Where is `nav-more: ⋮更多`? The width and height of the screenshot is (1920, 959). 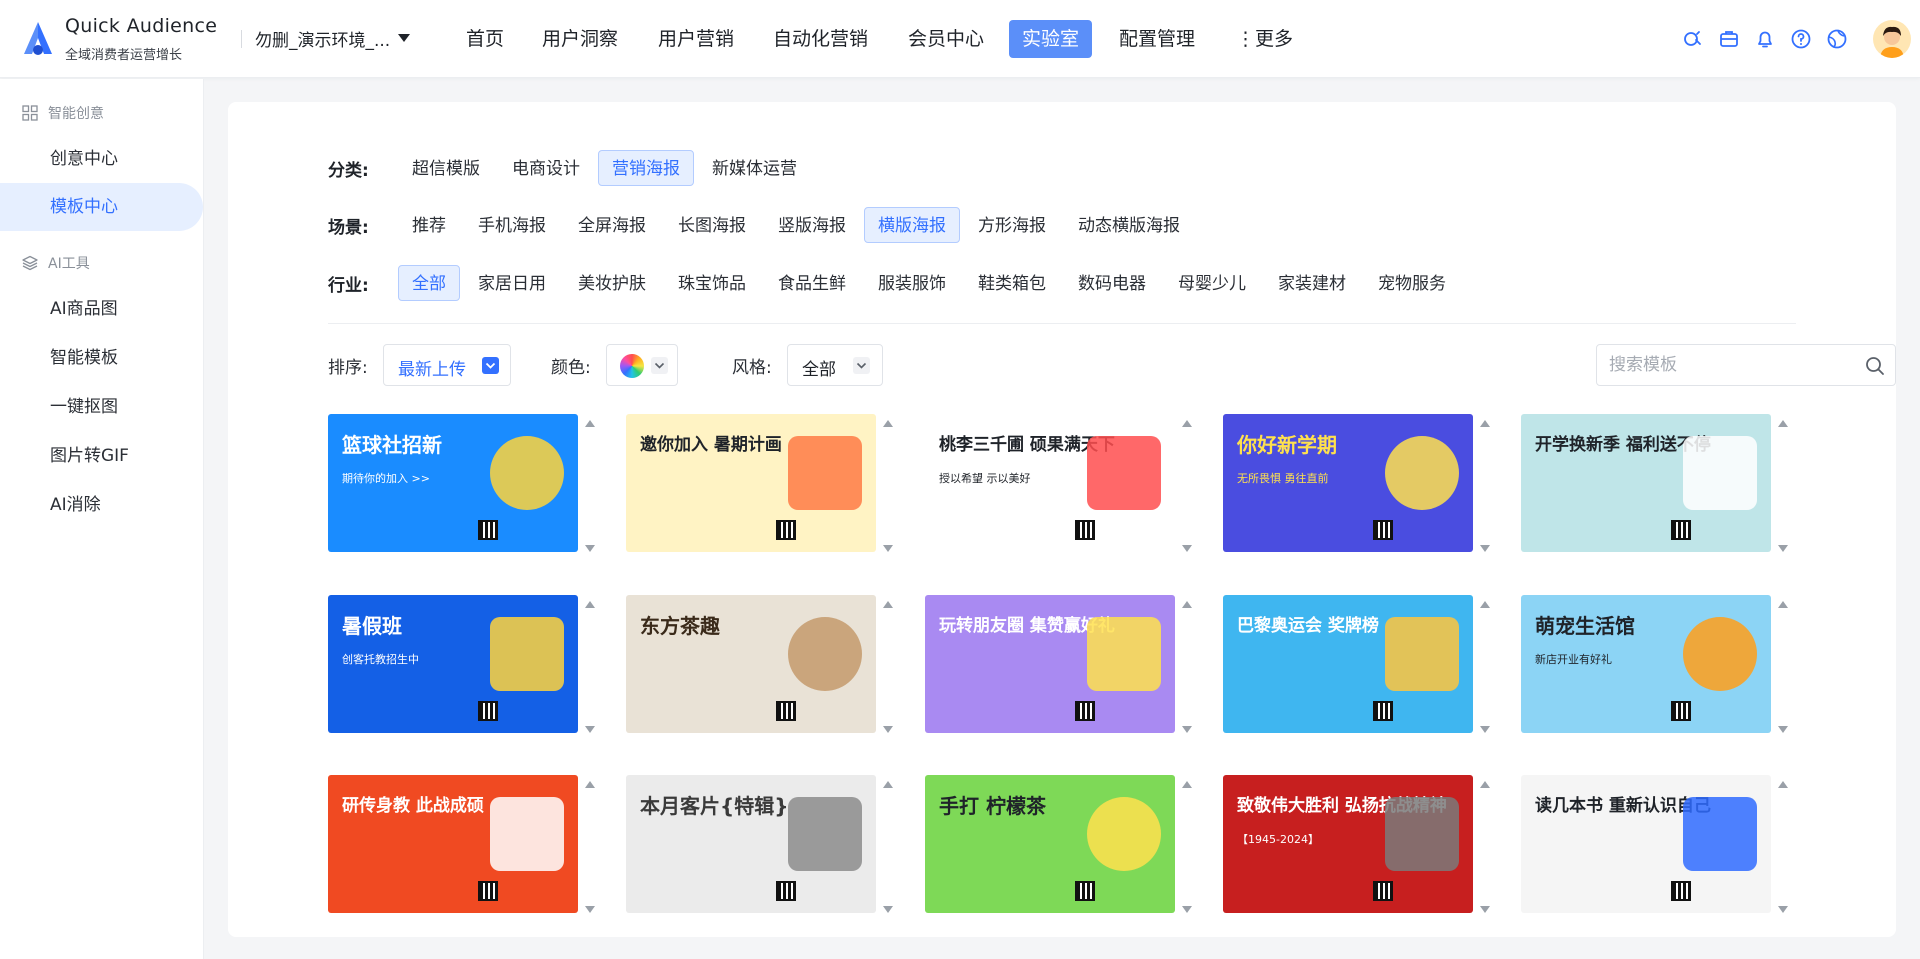 nav-more: ⋮更多 is located at coordinates (1264, 39).